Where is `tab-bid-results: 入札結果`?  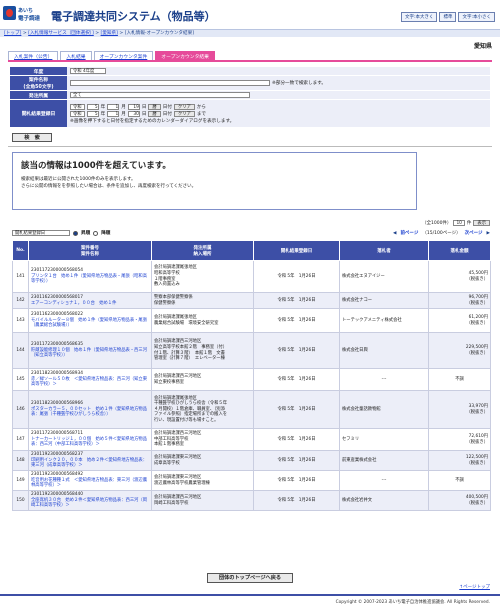
tab-bid-results: 入札結果 is located at coordinates (76, 55).